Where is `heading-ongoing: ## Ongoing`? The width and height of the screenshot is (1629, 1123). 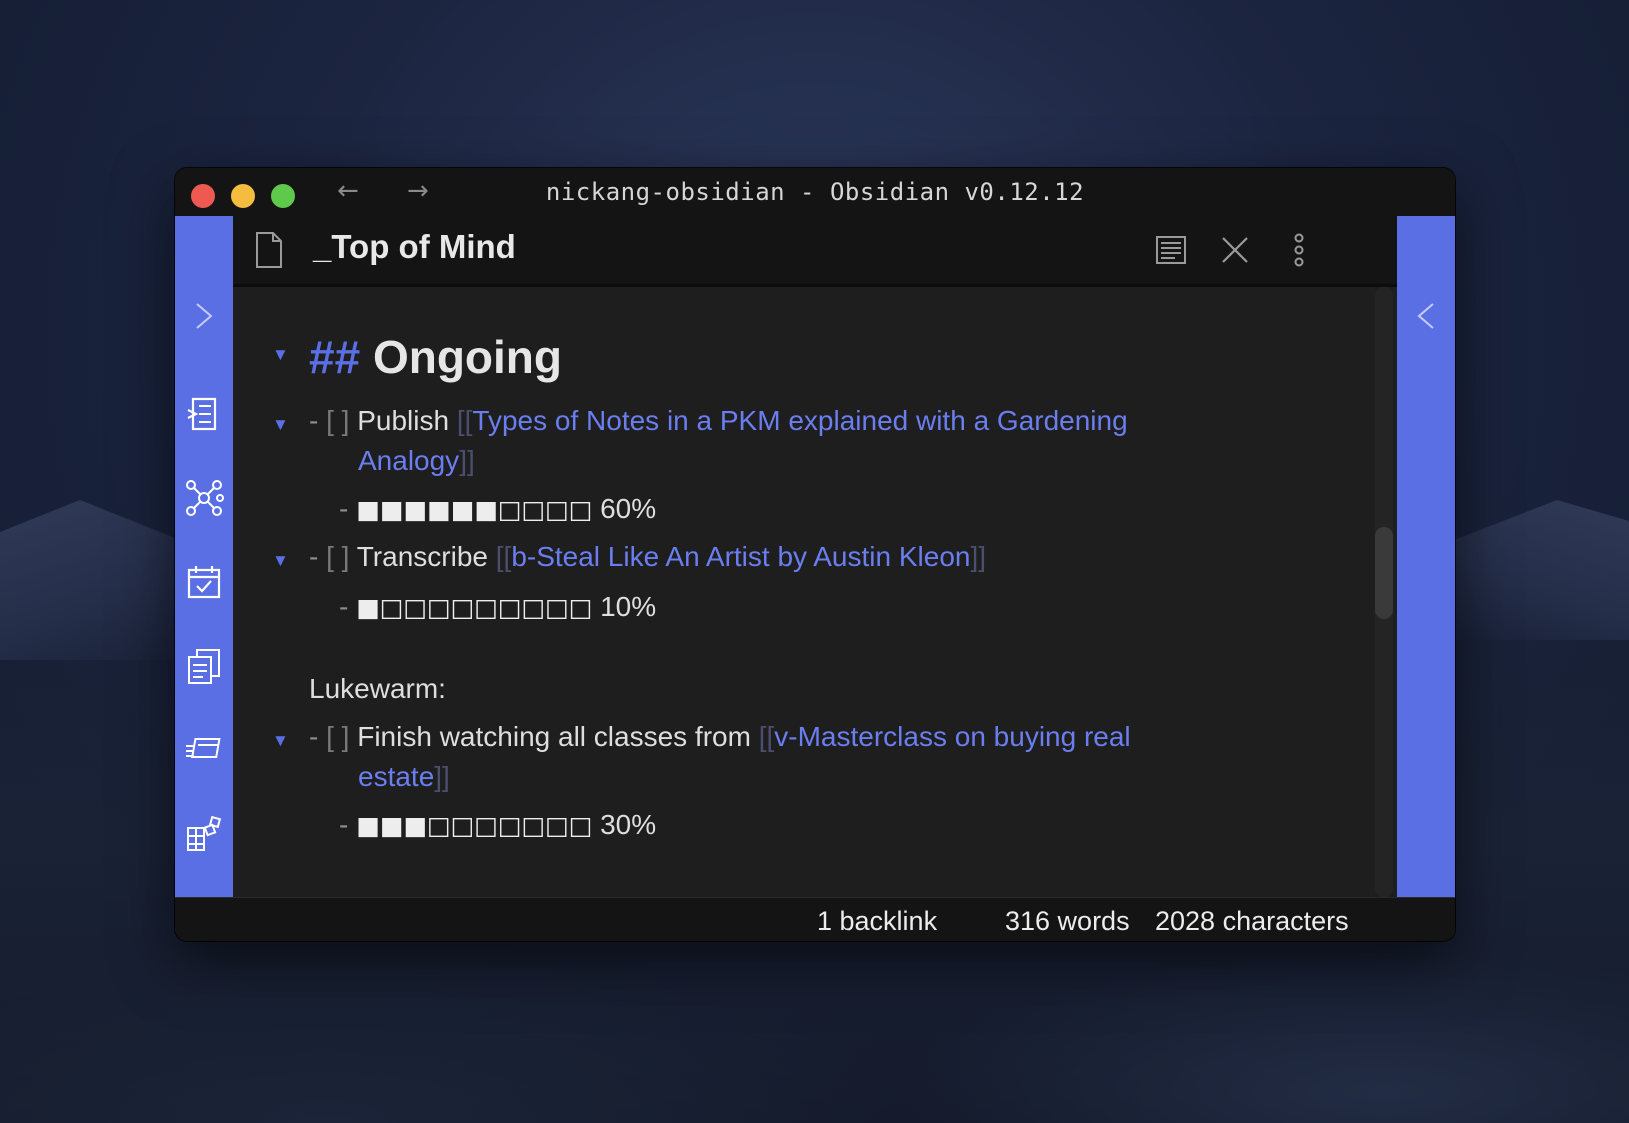
heading-ongoing: ## Ongoing is located at coordinates (435, 357).